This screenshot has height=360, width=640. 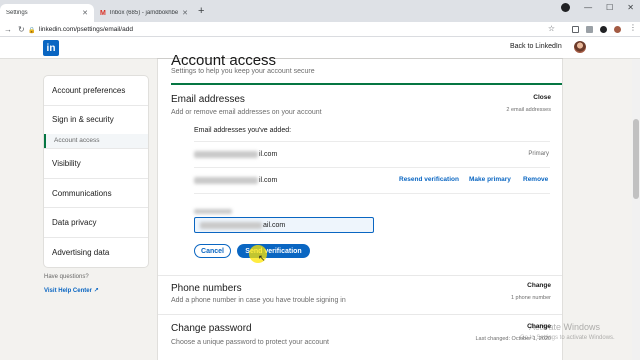 What do you see at coordinates (609, 7) in the screenshot?
I see `maximize-icon: ☐` at bounding box center [609, 7].